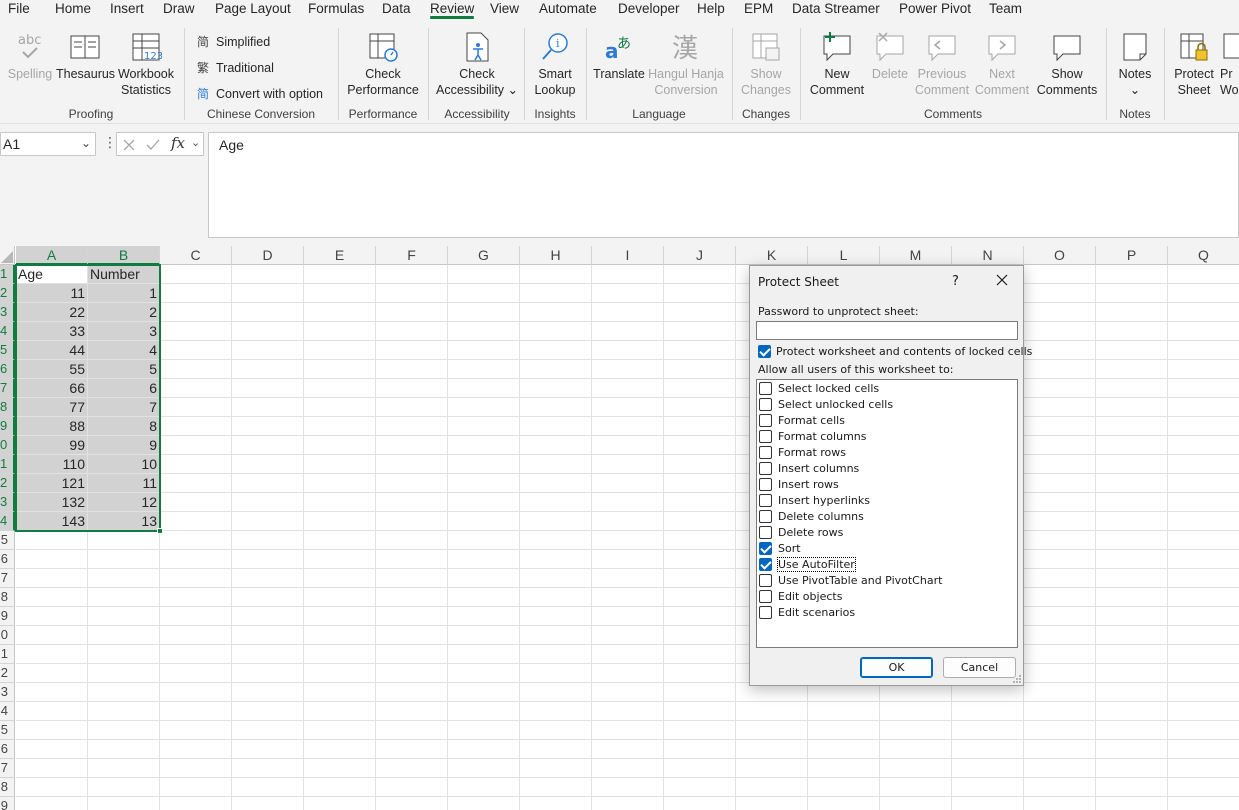 The image size is (1239, 810). Describe the element at coordinates (723, 185) in the screenshot. I see `formula-input: Age` at that location.